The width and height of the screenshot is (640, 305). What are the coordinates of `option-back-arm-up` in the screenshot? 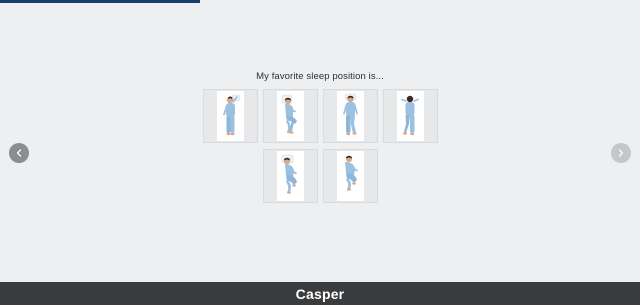 It's located at (230, 116).